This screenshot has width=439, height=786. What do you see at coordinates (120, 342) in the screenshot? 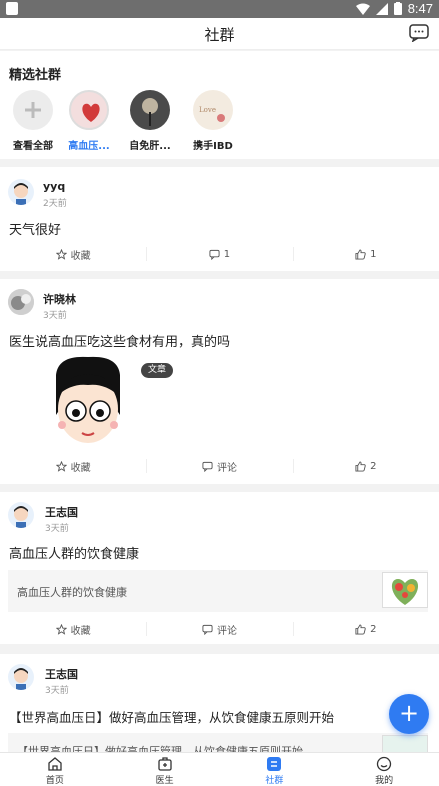
I see `post-title: 医生说高血压吃这些食材有用，真的吗` at bounding box center [120, 342].